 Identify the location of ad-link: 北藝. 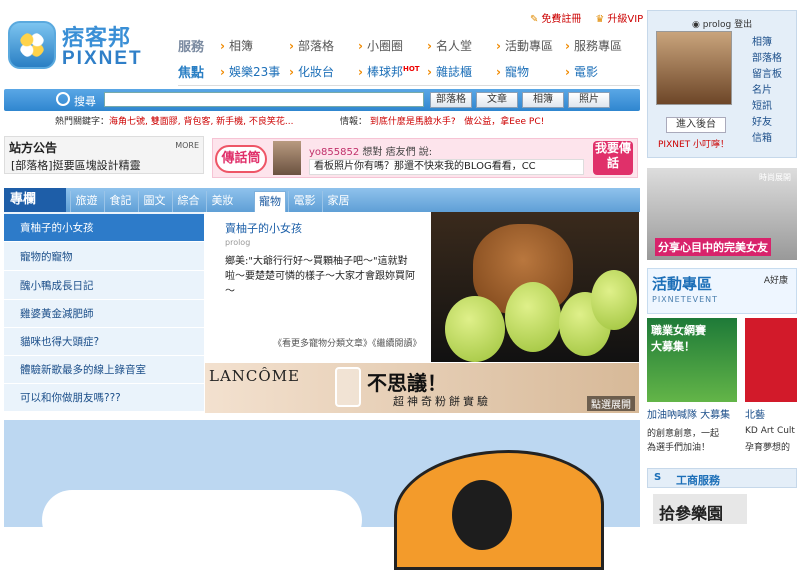
(771, 413).